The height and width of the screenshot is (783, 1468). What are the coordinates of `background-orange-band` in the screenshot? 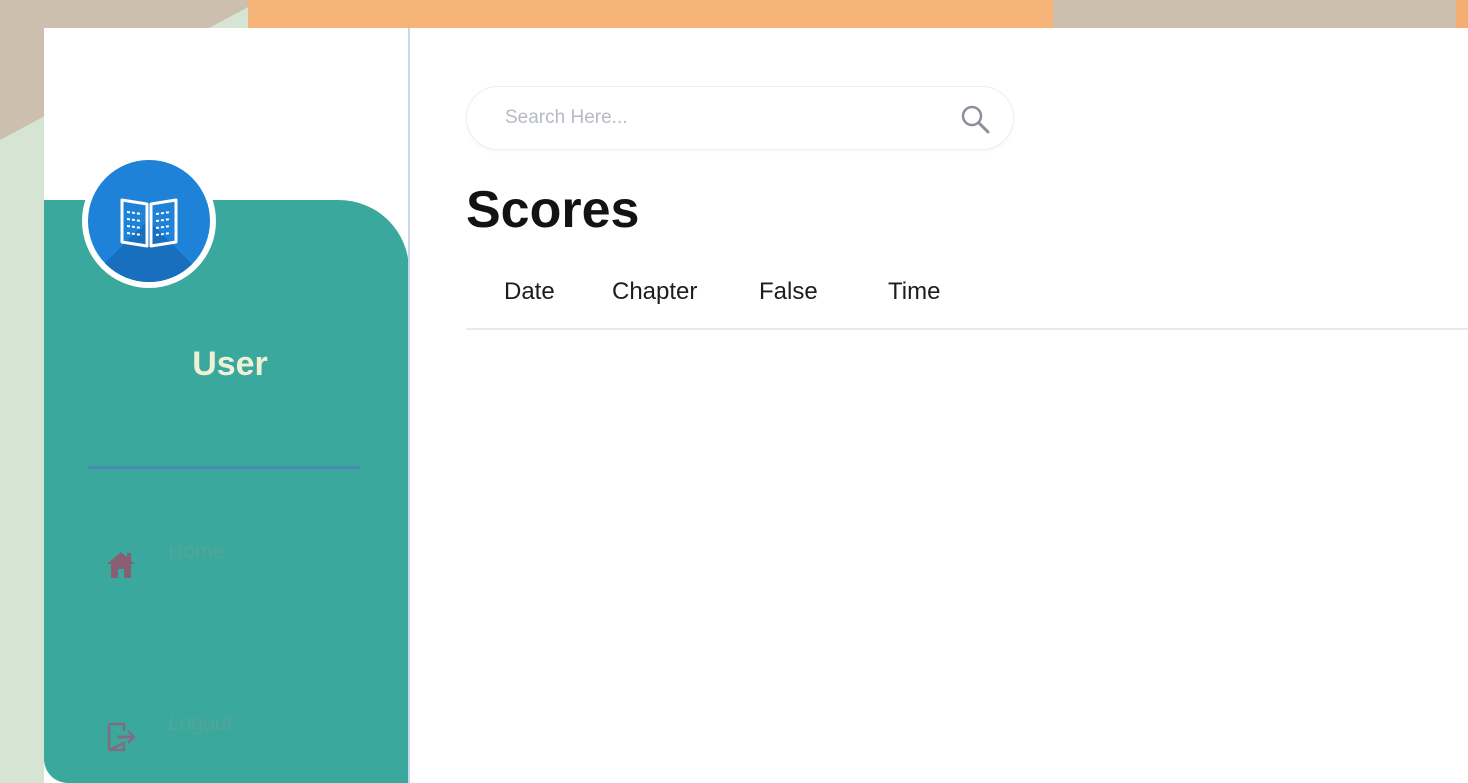 It's located at (650, 14).